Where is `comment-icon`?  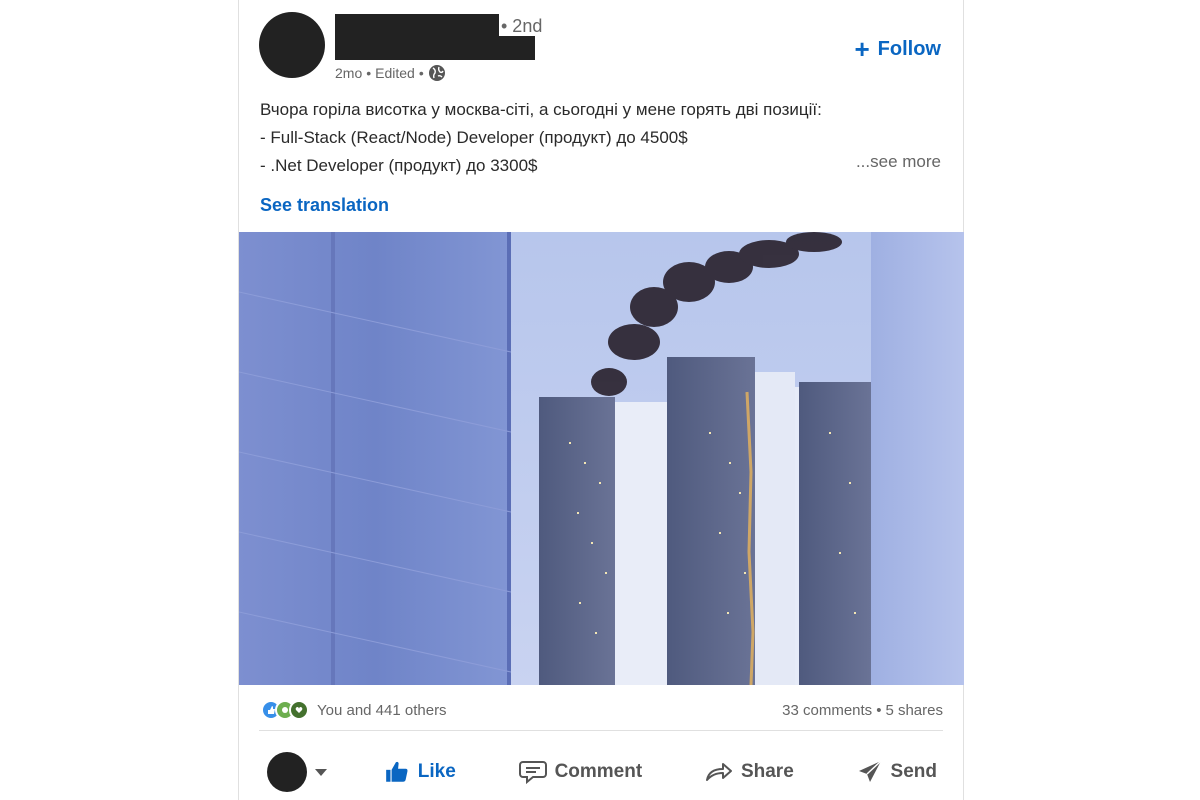
comment-icon is located at coordinates (532, 773).